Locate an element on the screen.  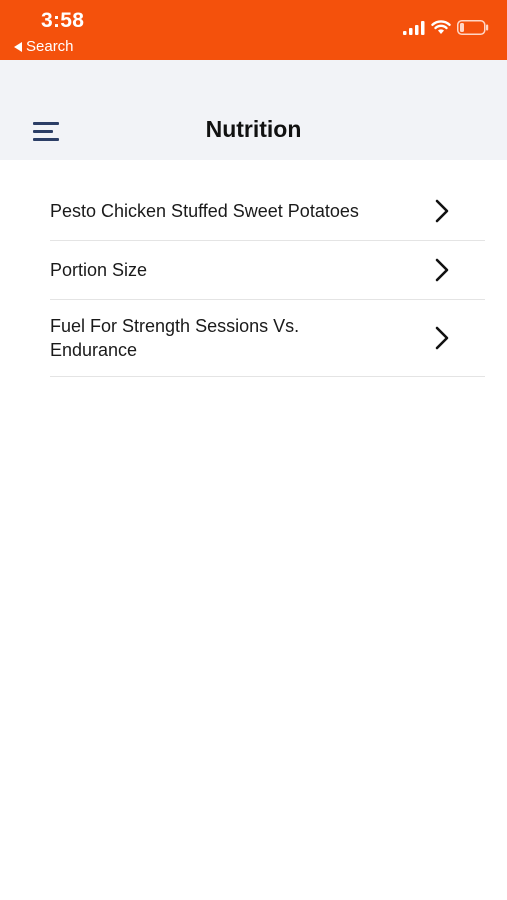
status-icons is located at coordinates (446, 27).